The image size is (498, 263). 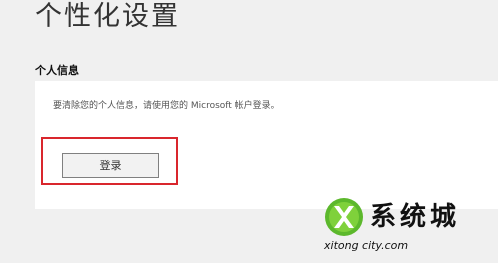 What do you see at coordinates (415, 217) in the screenshot?
I see `watermark-brand-cn: 系统城` at bounding box center [415, 217].